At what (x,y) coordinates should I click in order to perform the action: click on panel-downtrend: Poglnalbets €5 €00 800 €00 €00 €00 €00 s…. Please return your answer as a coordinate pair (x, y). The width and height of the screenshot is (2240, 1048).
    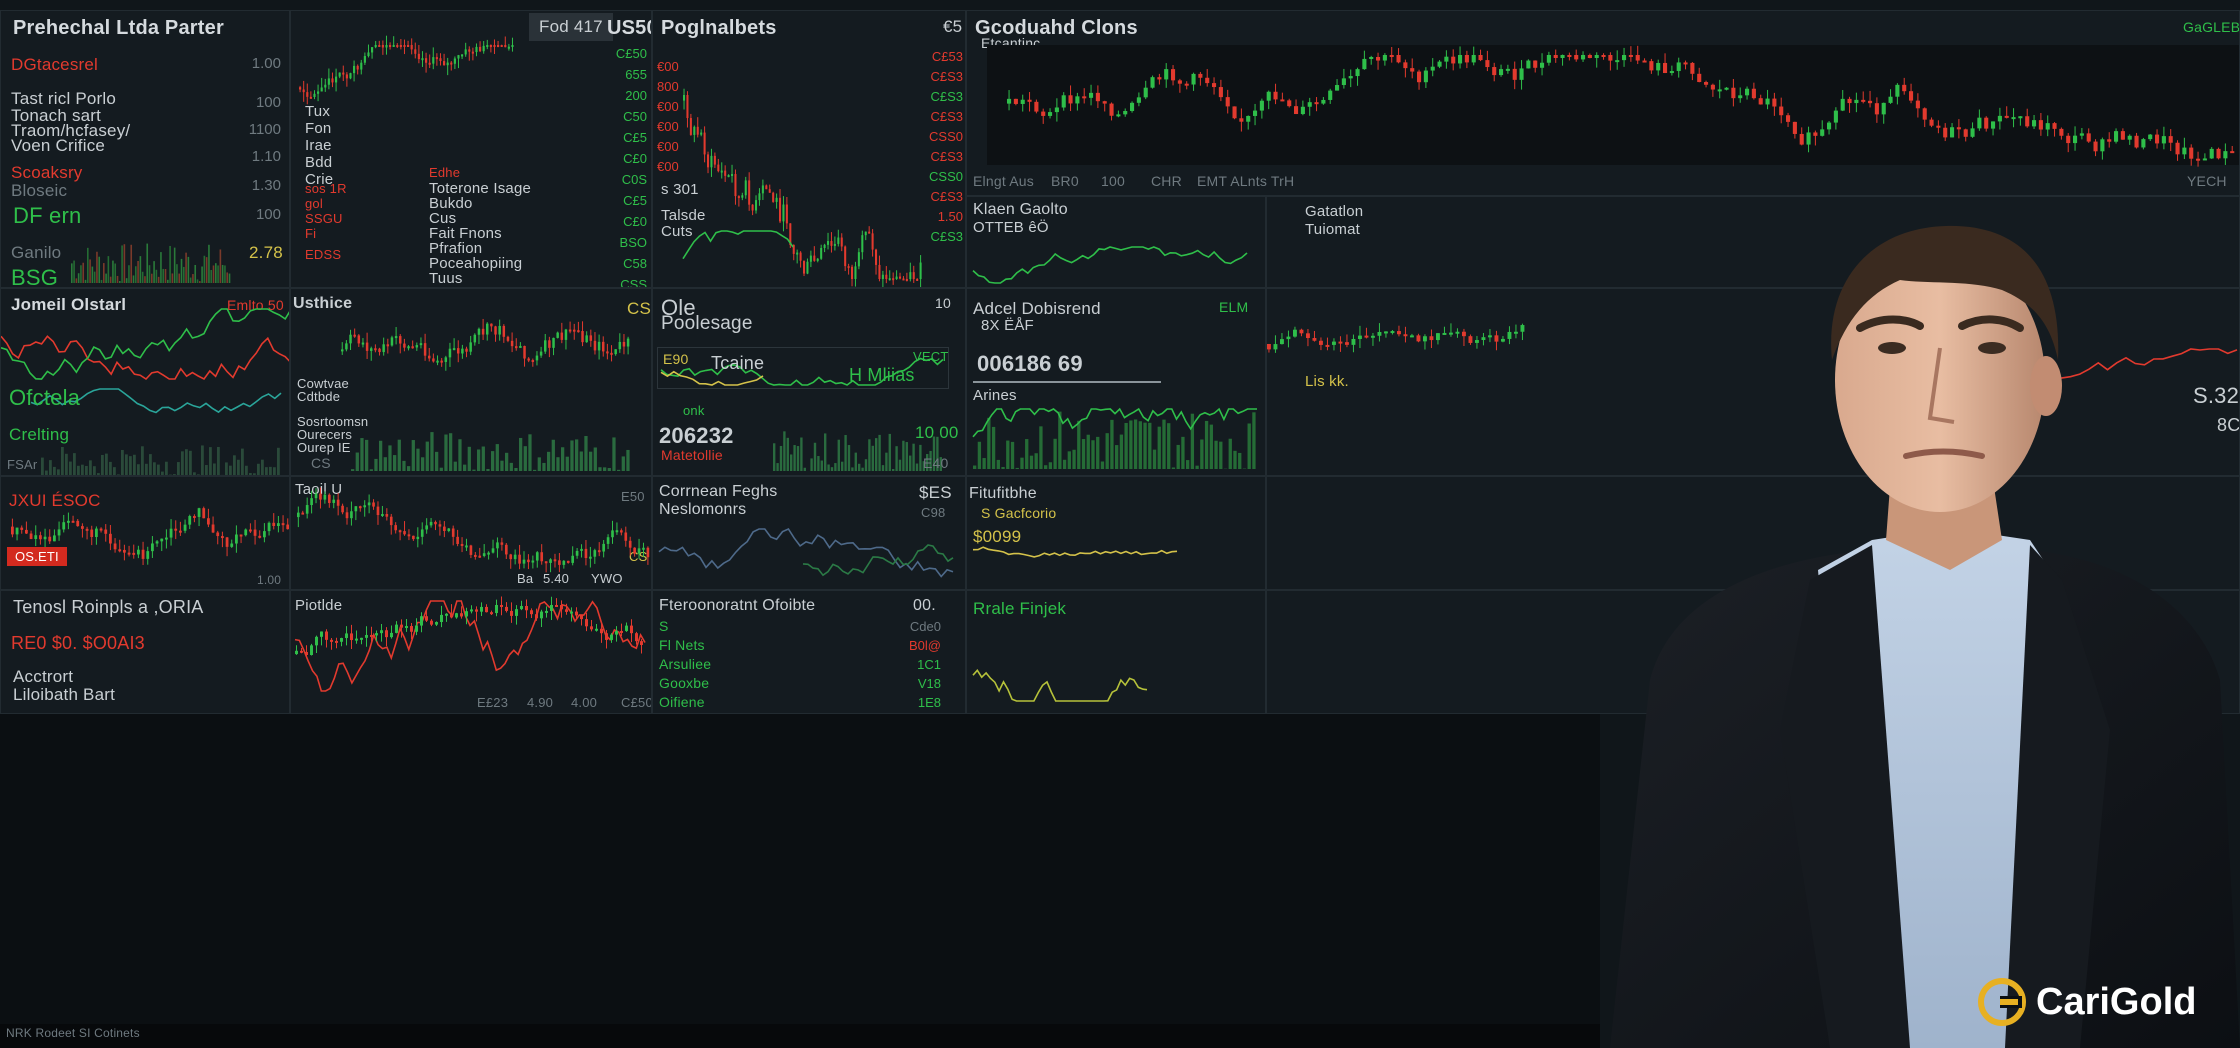
    Looking at the image, I should click on (809, 149).